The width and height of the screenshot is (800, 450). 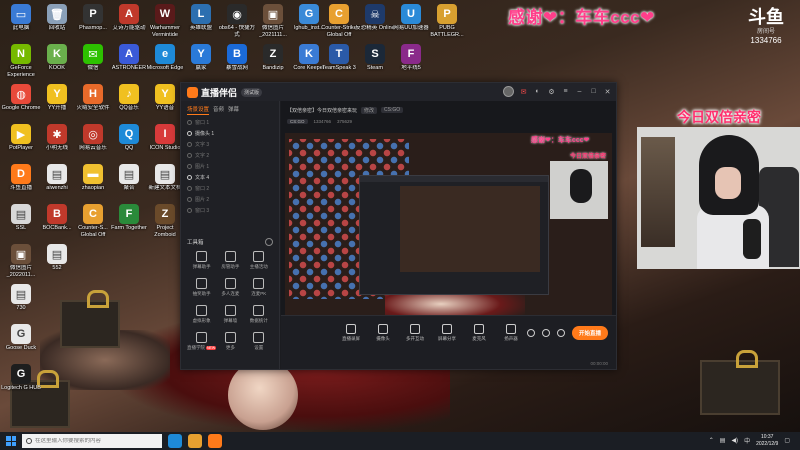 I want to click on desktop-icon: L 英雄联盟, so click(x=201, y=18).